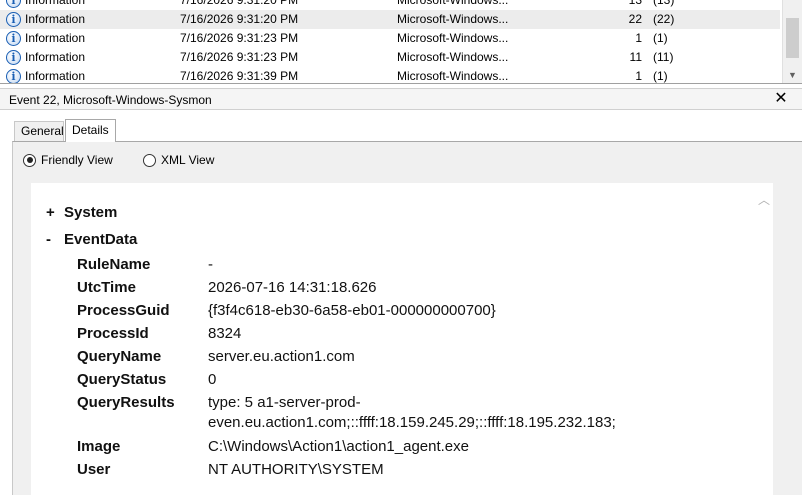 The width and height of the screenshot is (802, 503). What do you see at coordinates (284, 402) in the screenshot?
I see `field-value-queryresults-line1: type: 5 a1-server-prod-` at bounding box center [284, 402].